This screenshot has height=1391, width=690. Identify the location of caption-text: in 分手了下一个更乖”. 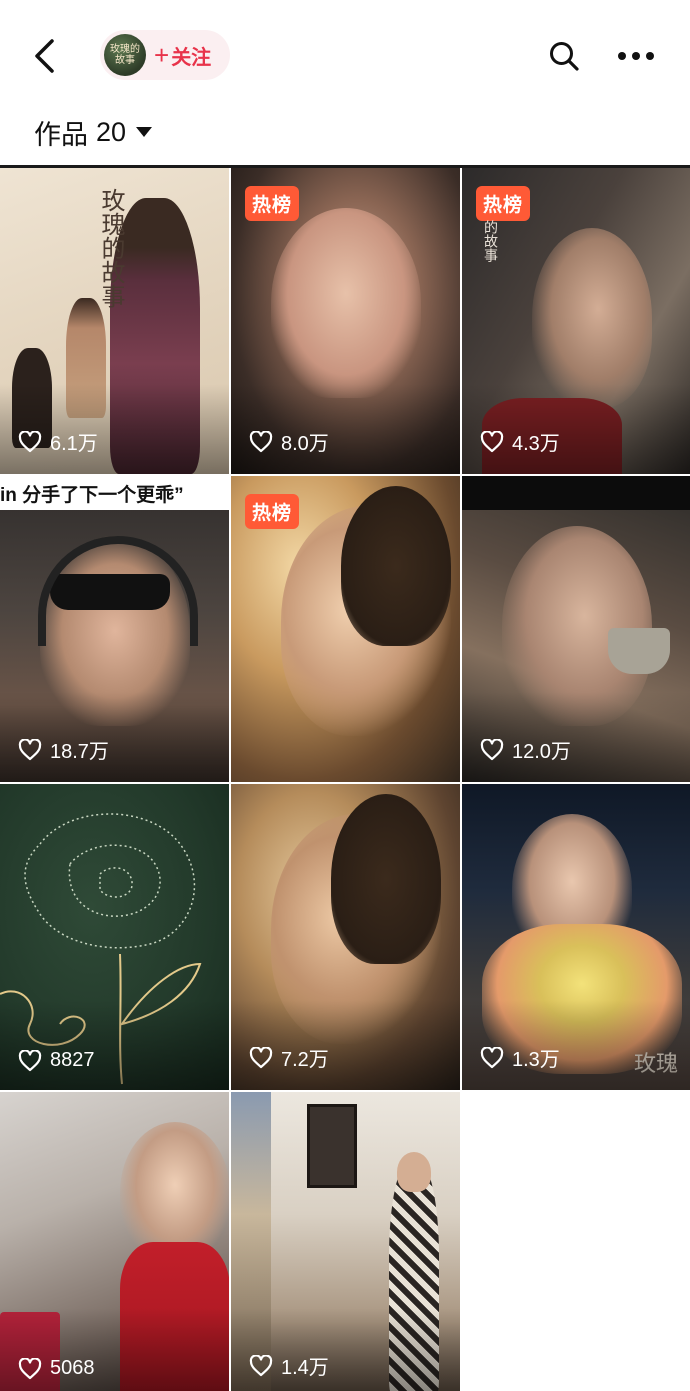
(92, 495).